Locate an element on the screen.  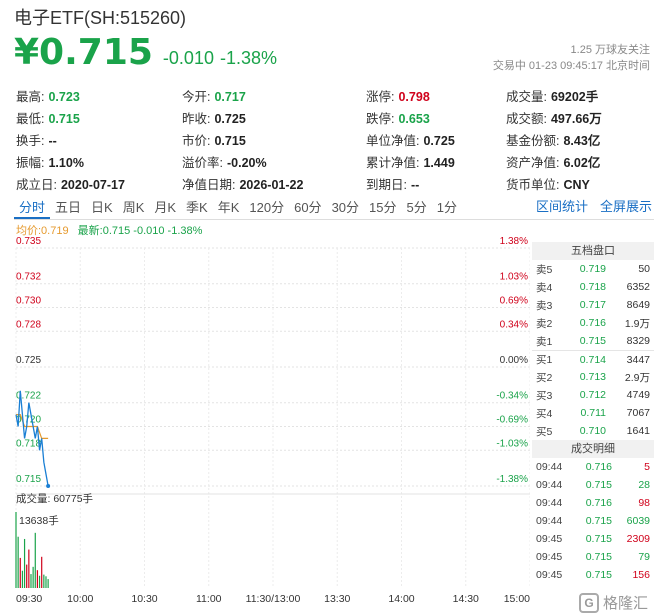
price-change: -0.010 is located at coordinates (188, 58).